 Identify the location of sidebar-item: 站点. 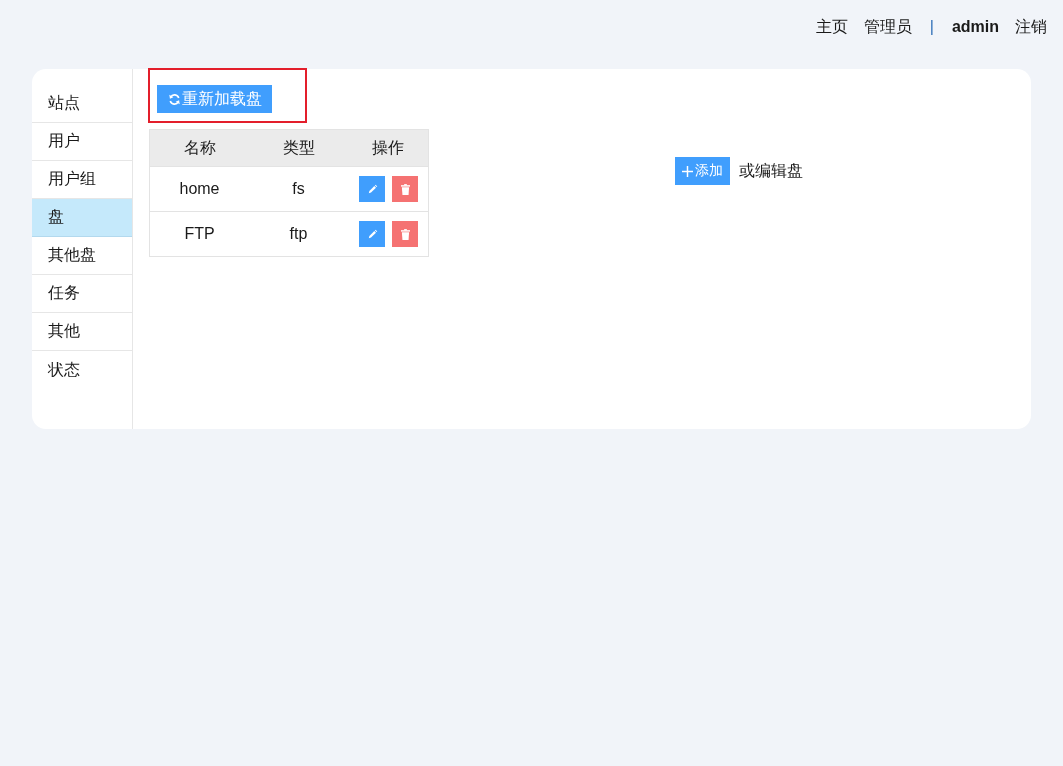
(82, 104).